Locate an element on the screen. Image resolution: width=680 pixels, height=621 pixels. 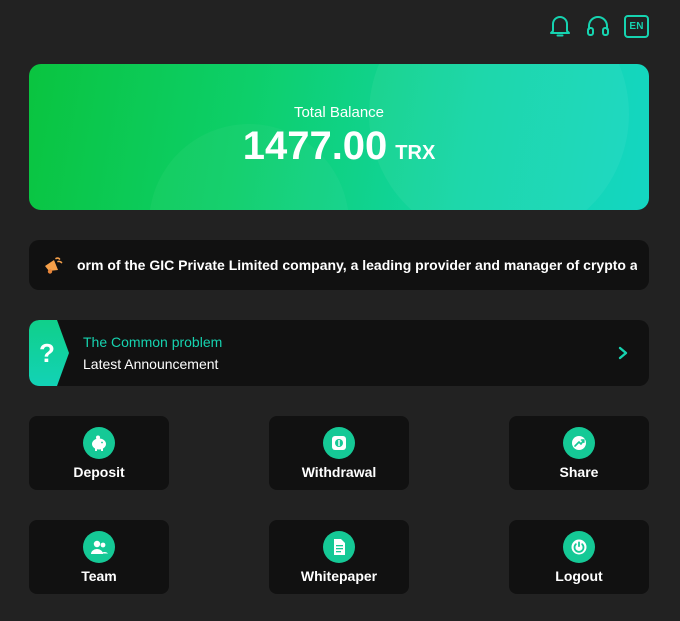
share-label: Share is located at coordinates (579, 472).